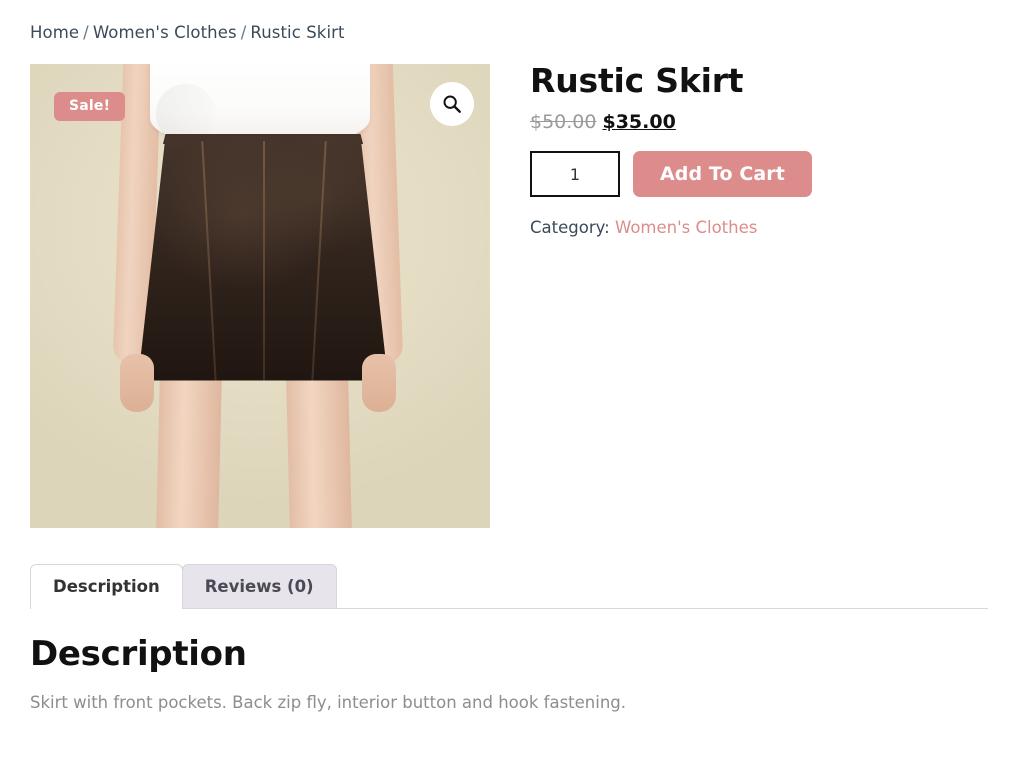 The height and width of the screenshot is (760, 1024). What do you see at coordinates (54, 32) in the screenshot?
I see `breadcrumb-item-home: Home` at bounding box center [54, 32].